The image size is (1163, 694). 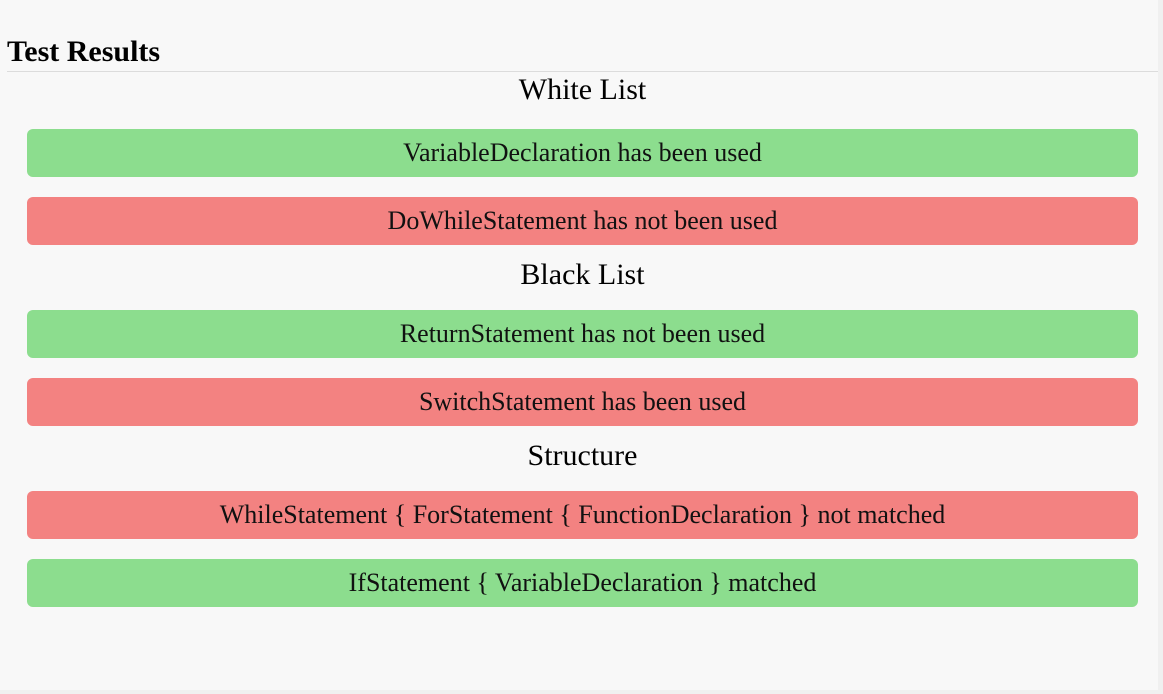 I want to click on result-text: VariableDeclaration has been used, so click(x=582, y=152).